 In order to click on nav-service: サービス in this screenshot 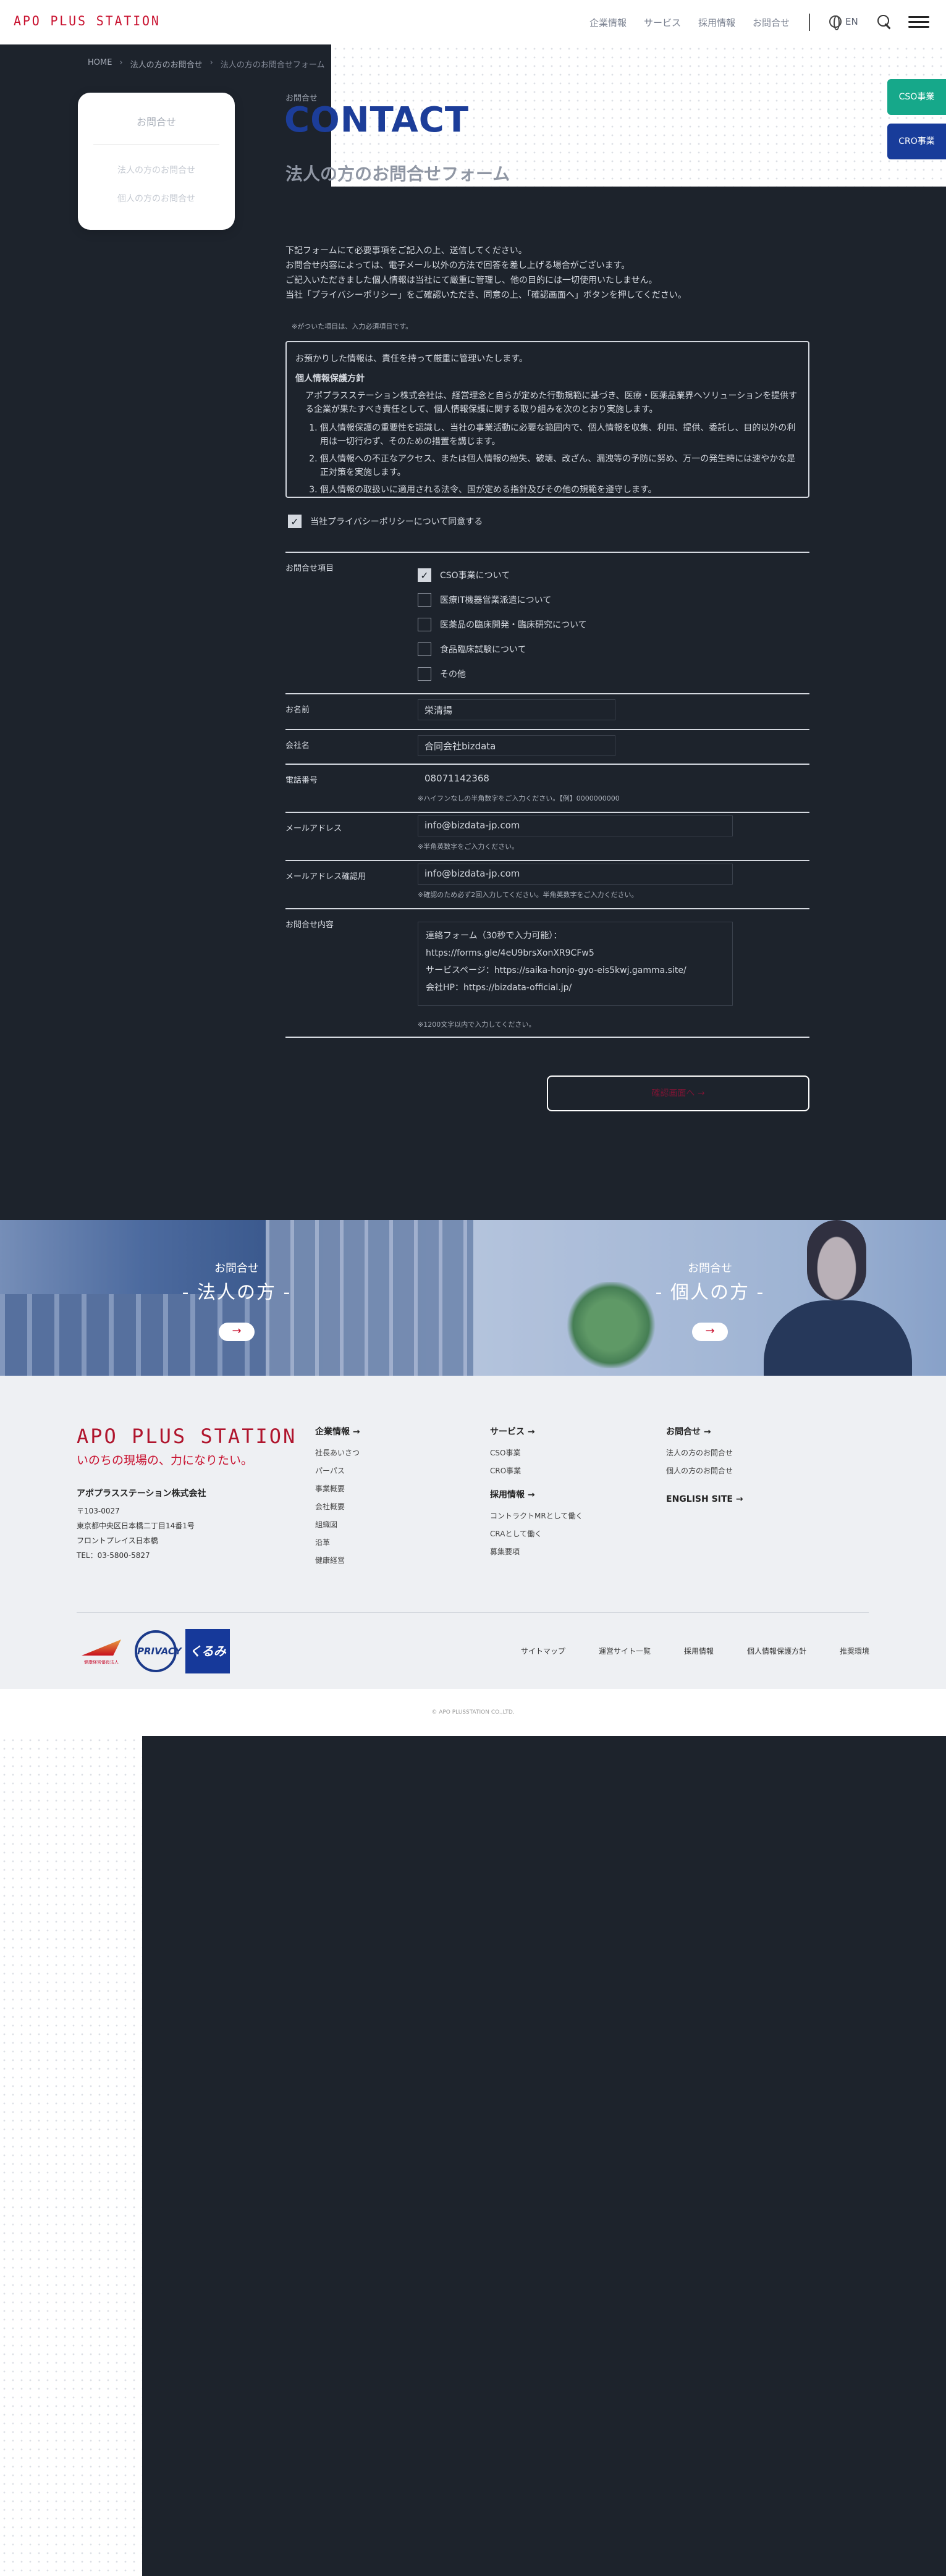, I will do `click(662, 22)`.